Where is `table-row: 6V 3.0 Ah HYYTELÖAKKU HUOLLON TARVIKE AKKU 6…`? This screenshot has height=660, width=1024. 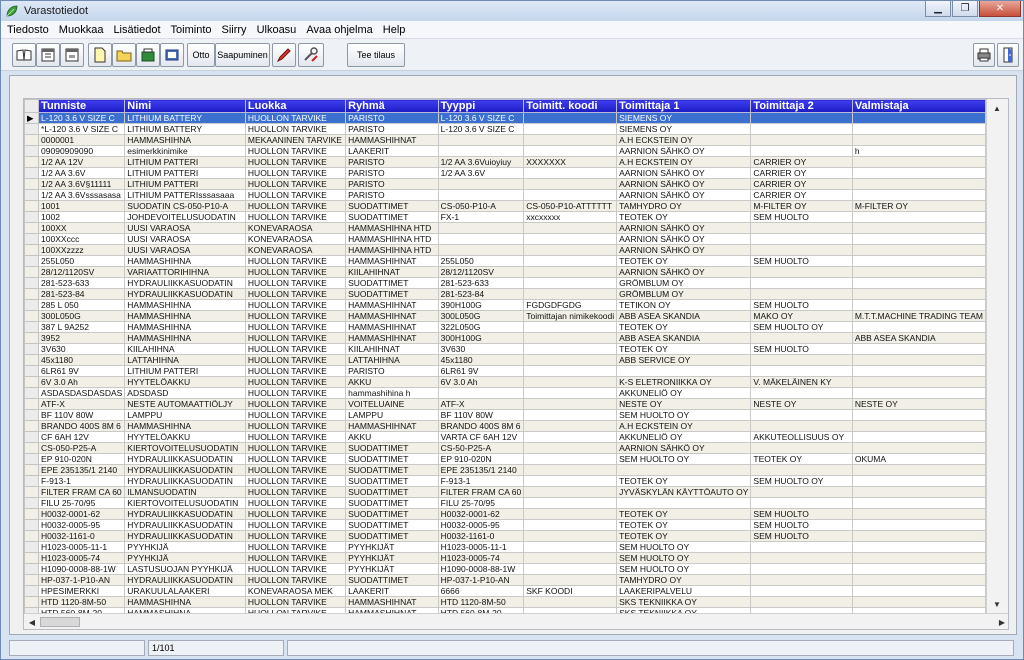
table-row: 6V 3.0 Ah HYYTELÖAKKU HUOLLON TARVIKE AKKU 6… is located at coordinates (505, 382).